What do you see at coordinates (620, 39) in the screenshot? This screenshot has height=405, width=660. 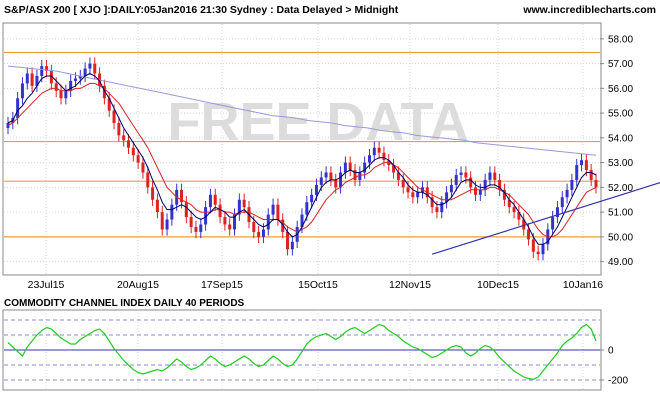 I see `price-tick-label: 58.00` at bounding box center [620, 39].